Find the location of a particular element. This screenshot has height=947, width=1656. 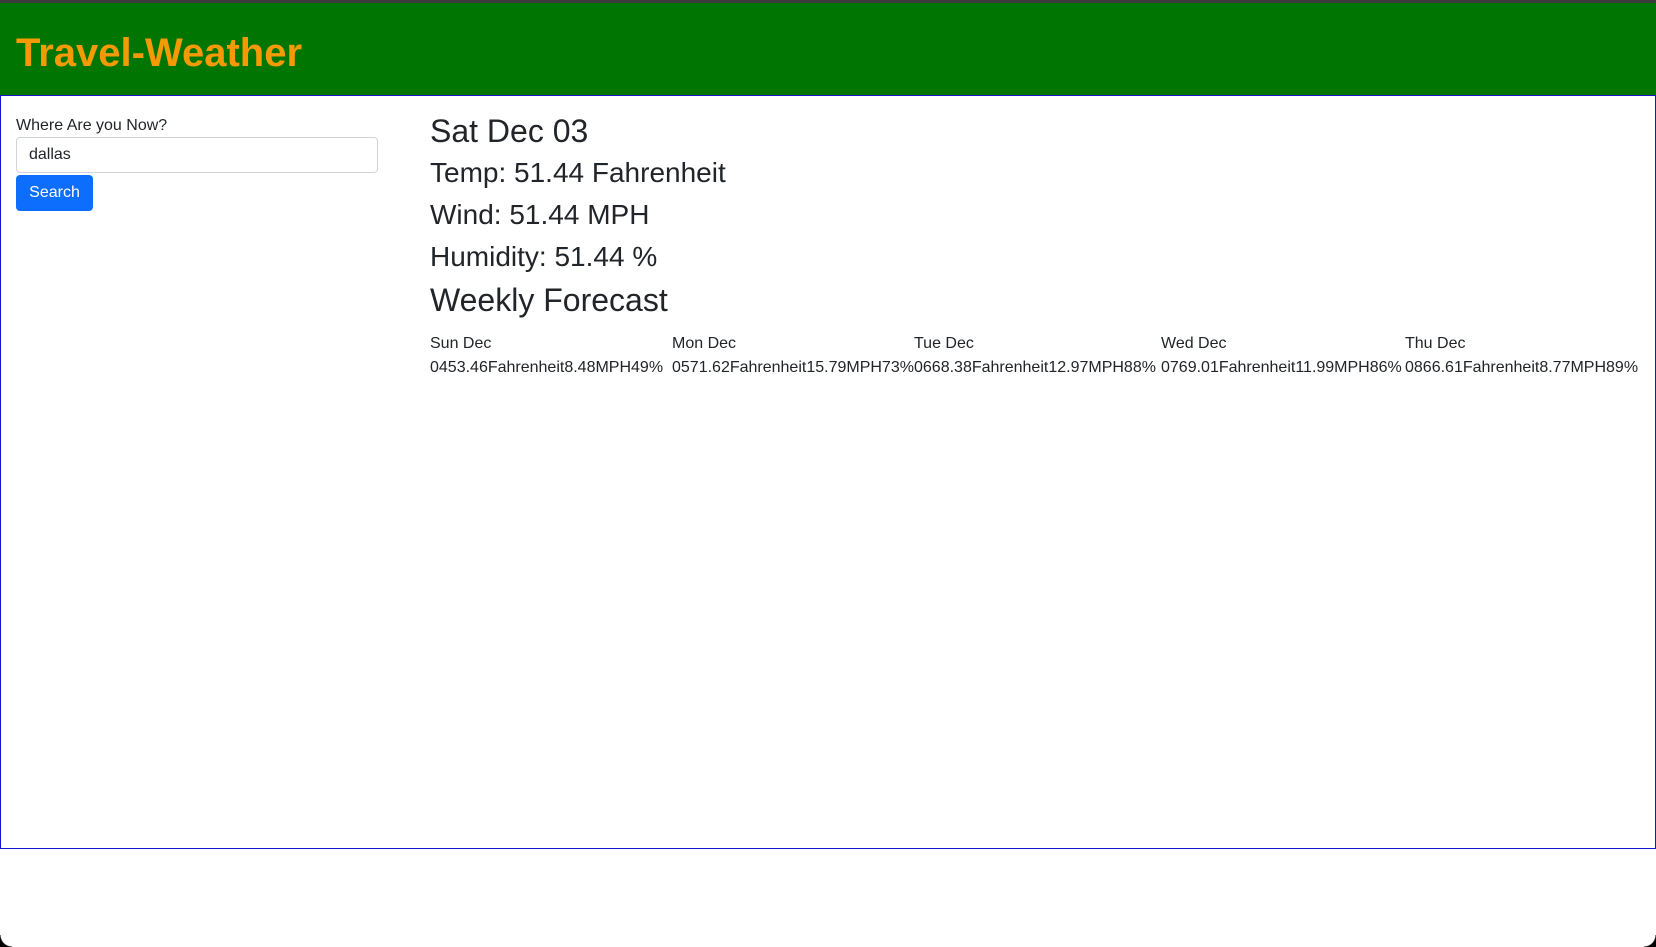

forecast-day-values: 0866.61Fahrenheit8.77MPH89% is located at coordinates (1522, 367).